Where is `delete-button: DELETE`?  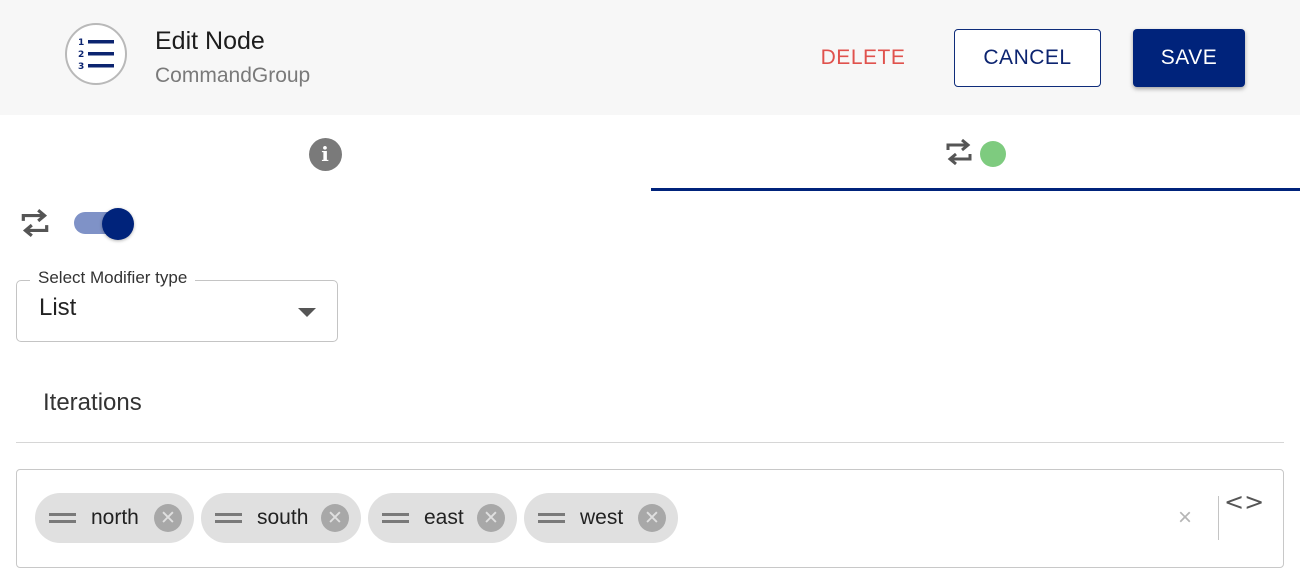
delete-button: DELETE is located at coordinates (863, 58).